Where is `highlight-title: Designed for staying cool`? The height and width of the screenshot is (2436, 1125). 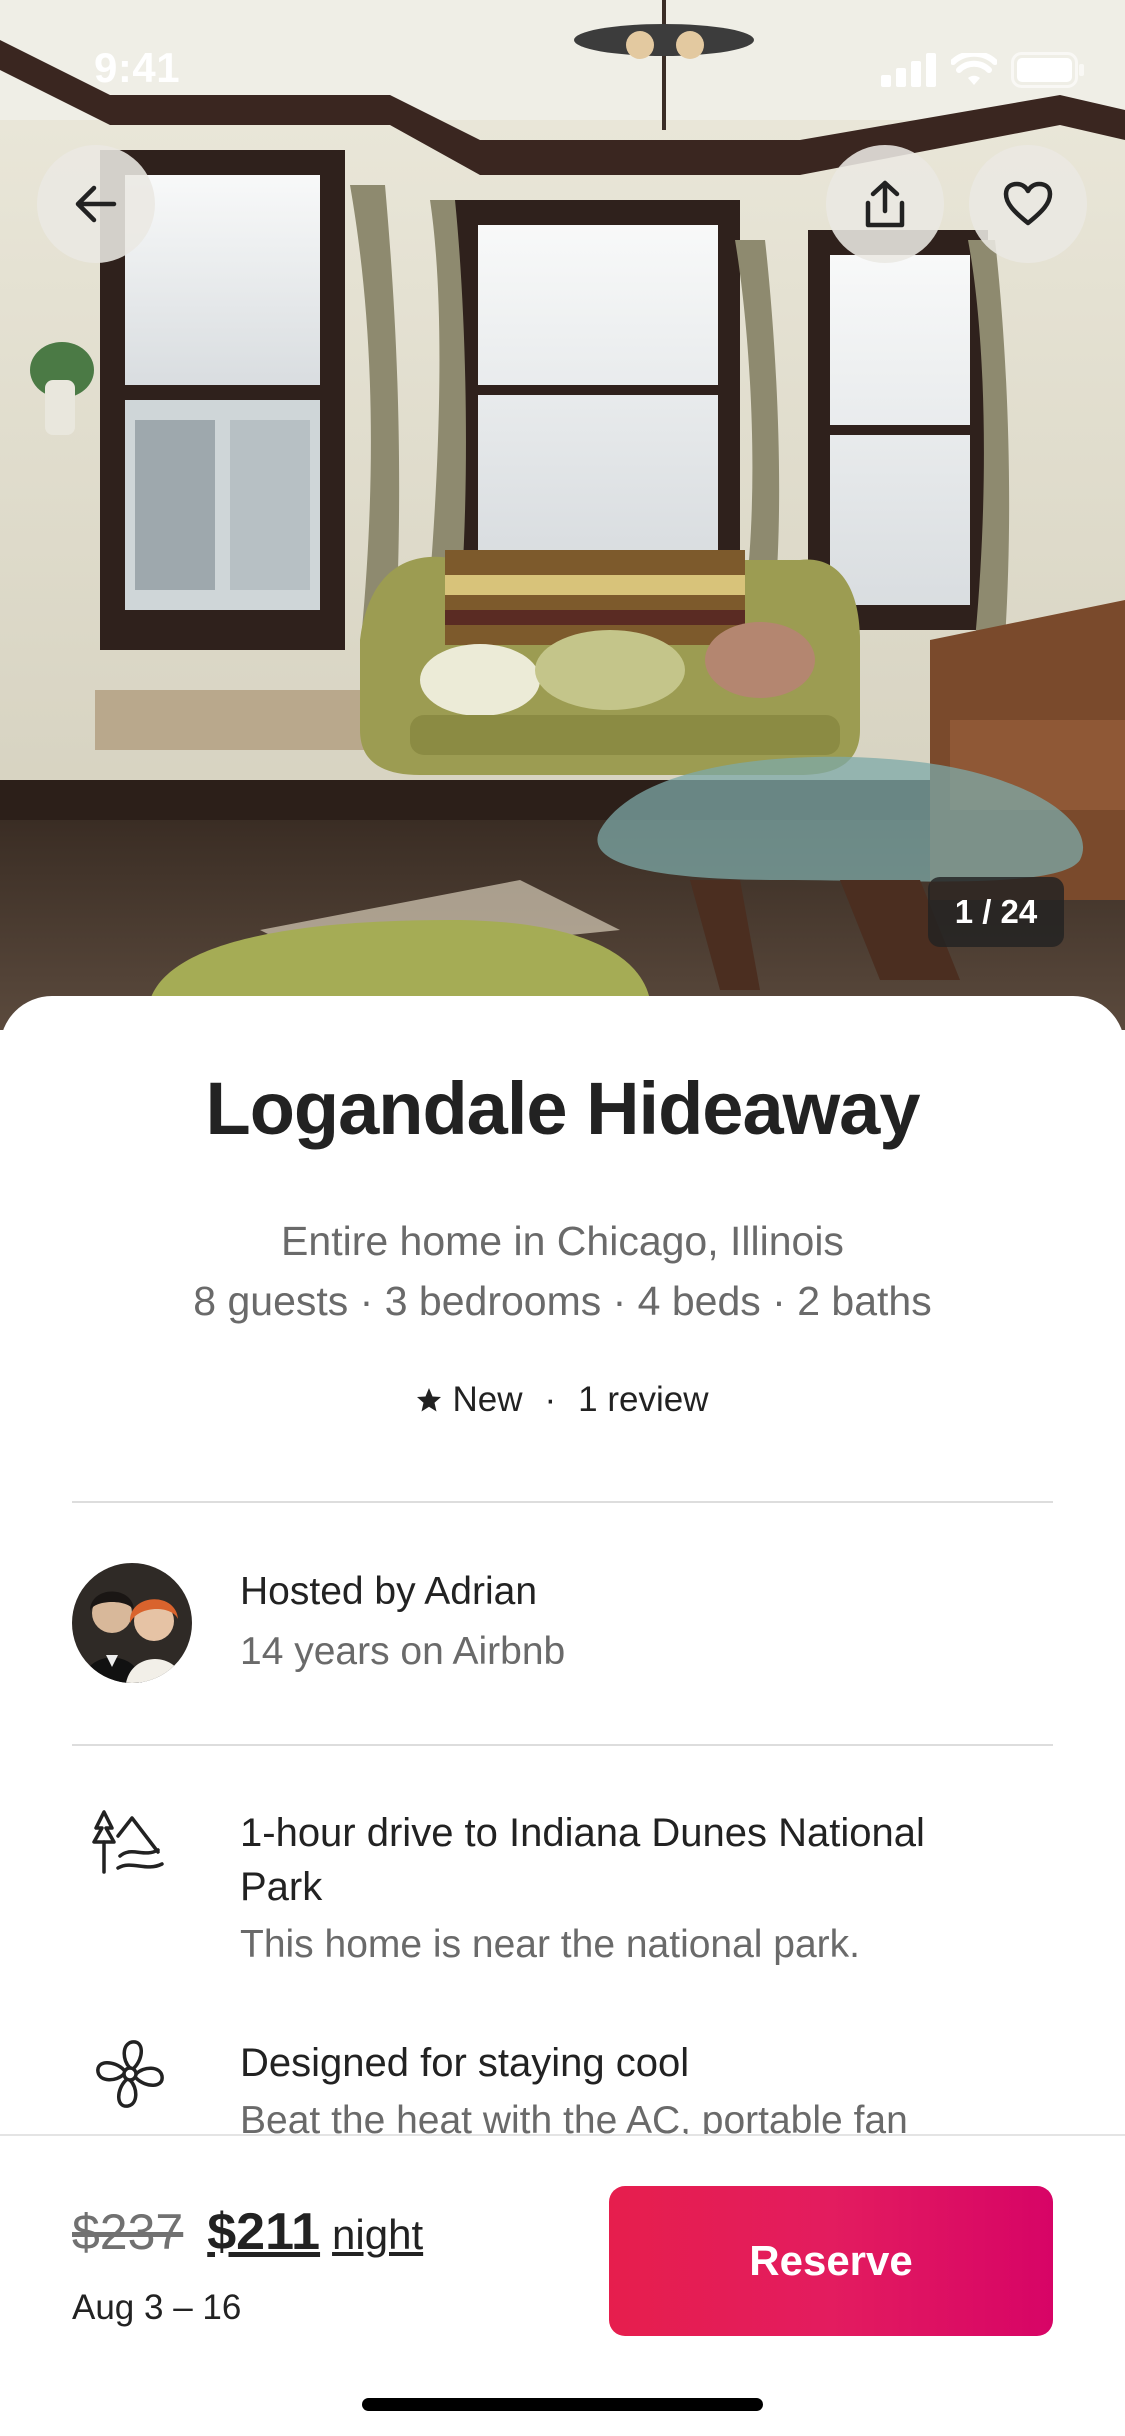 highlight-title: Designed for staying cool is located at coordinates (465, 2063).